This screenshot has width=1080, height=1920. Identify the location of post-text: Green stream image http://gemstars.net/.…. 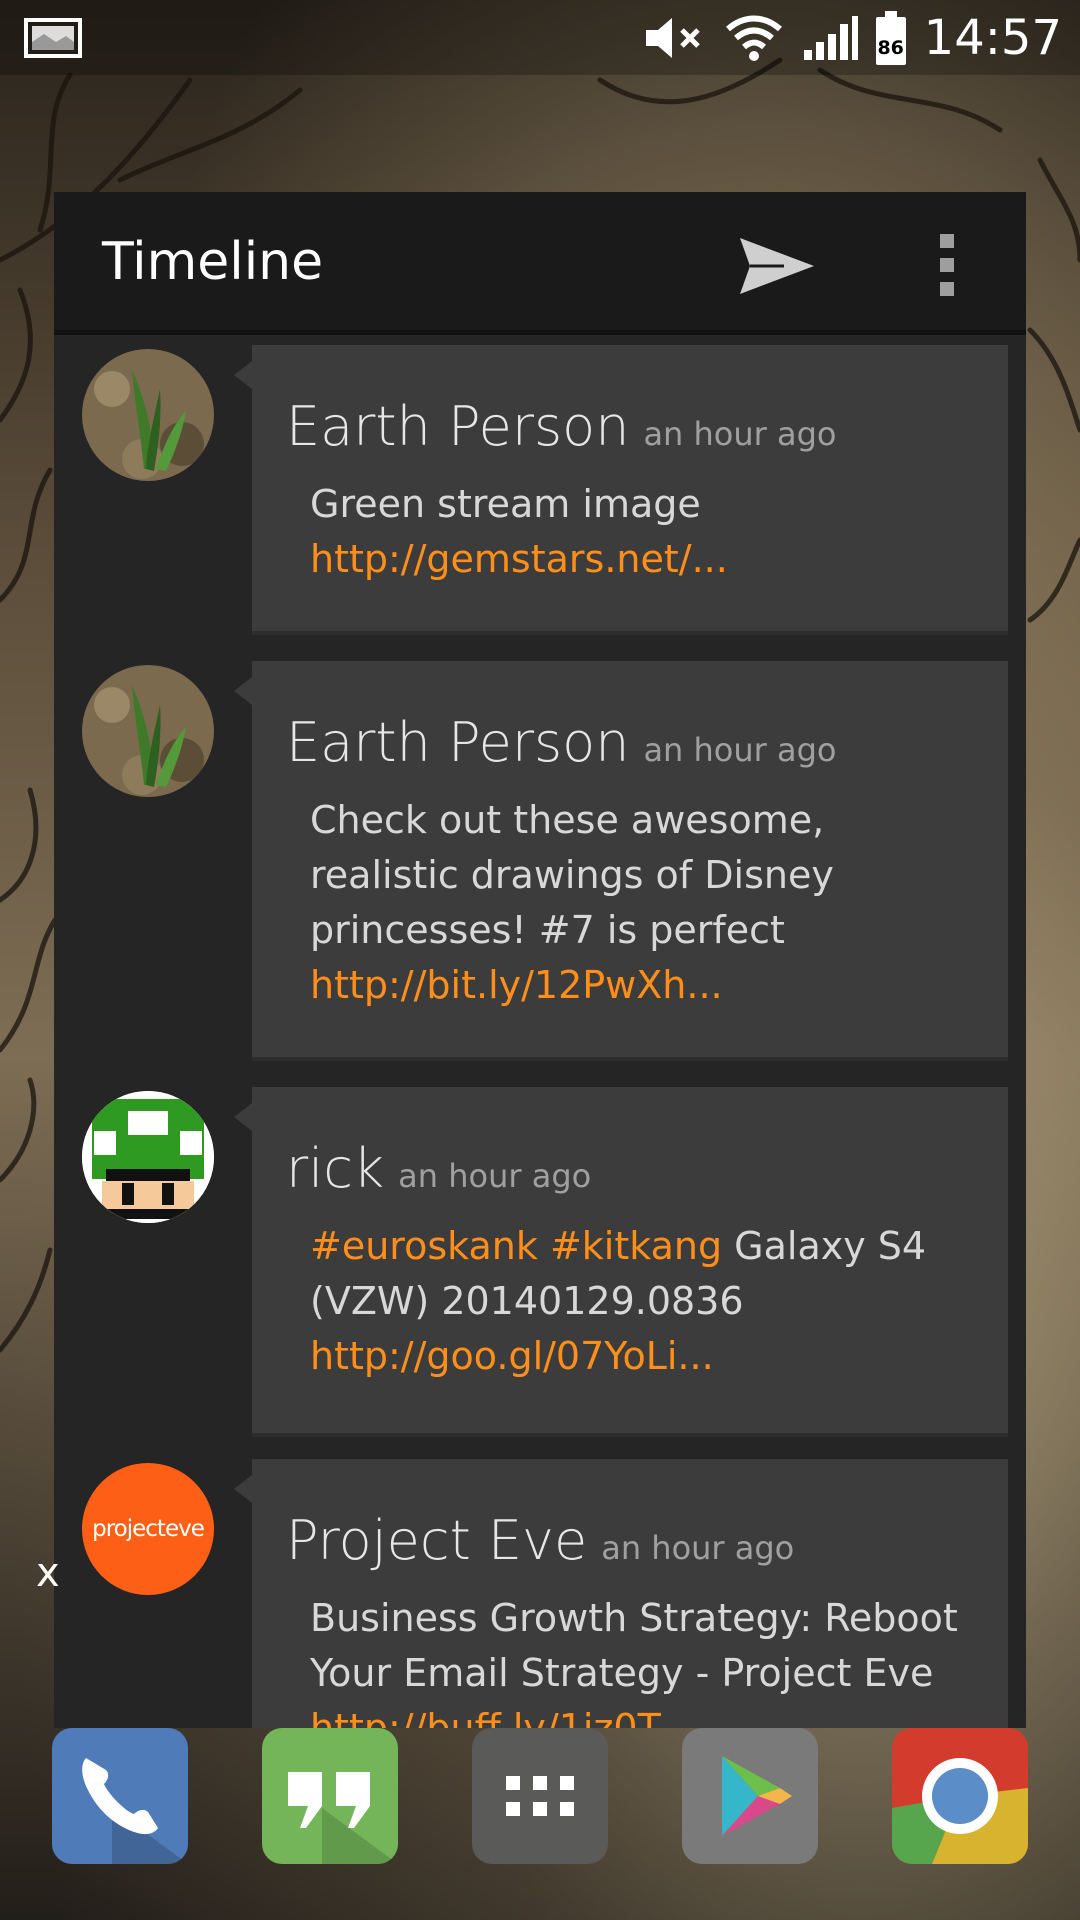
(640, 532).